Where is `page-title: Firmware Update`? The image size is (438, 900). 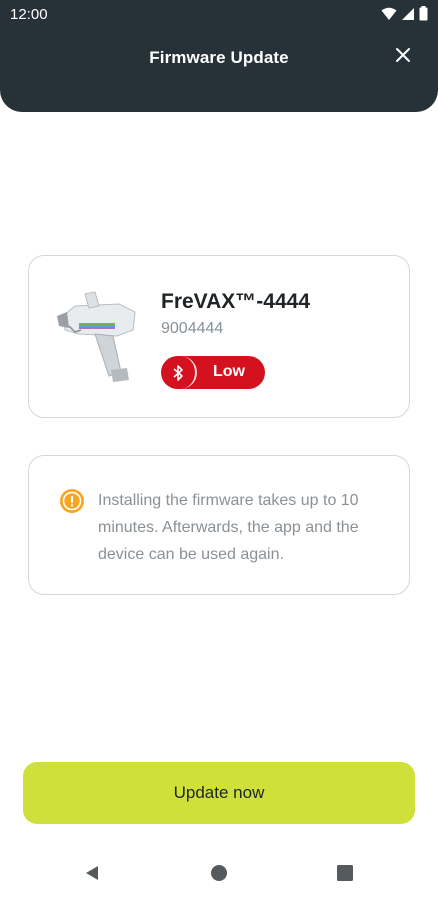
page-title: Firmware Update is located at coordinates (219, 57).